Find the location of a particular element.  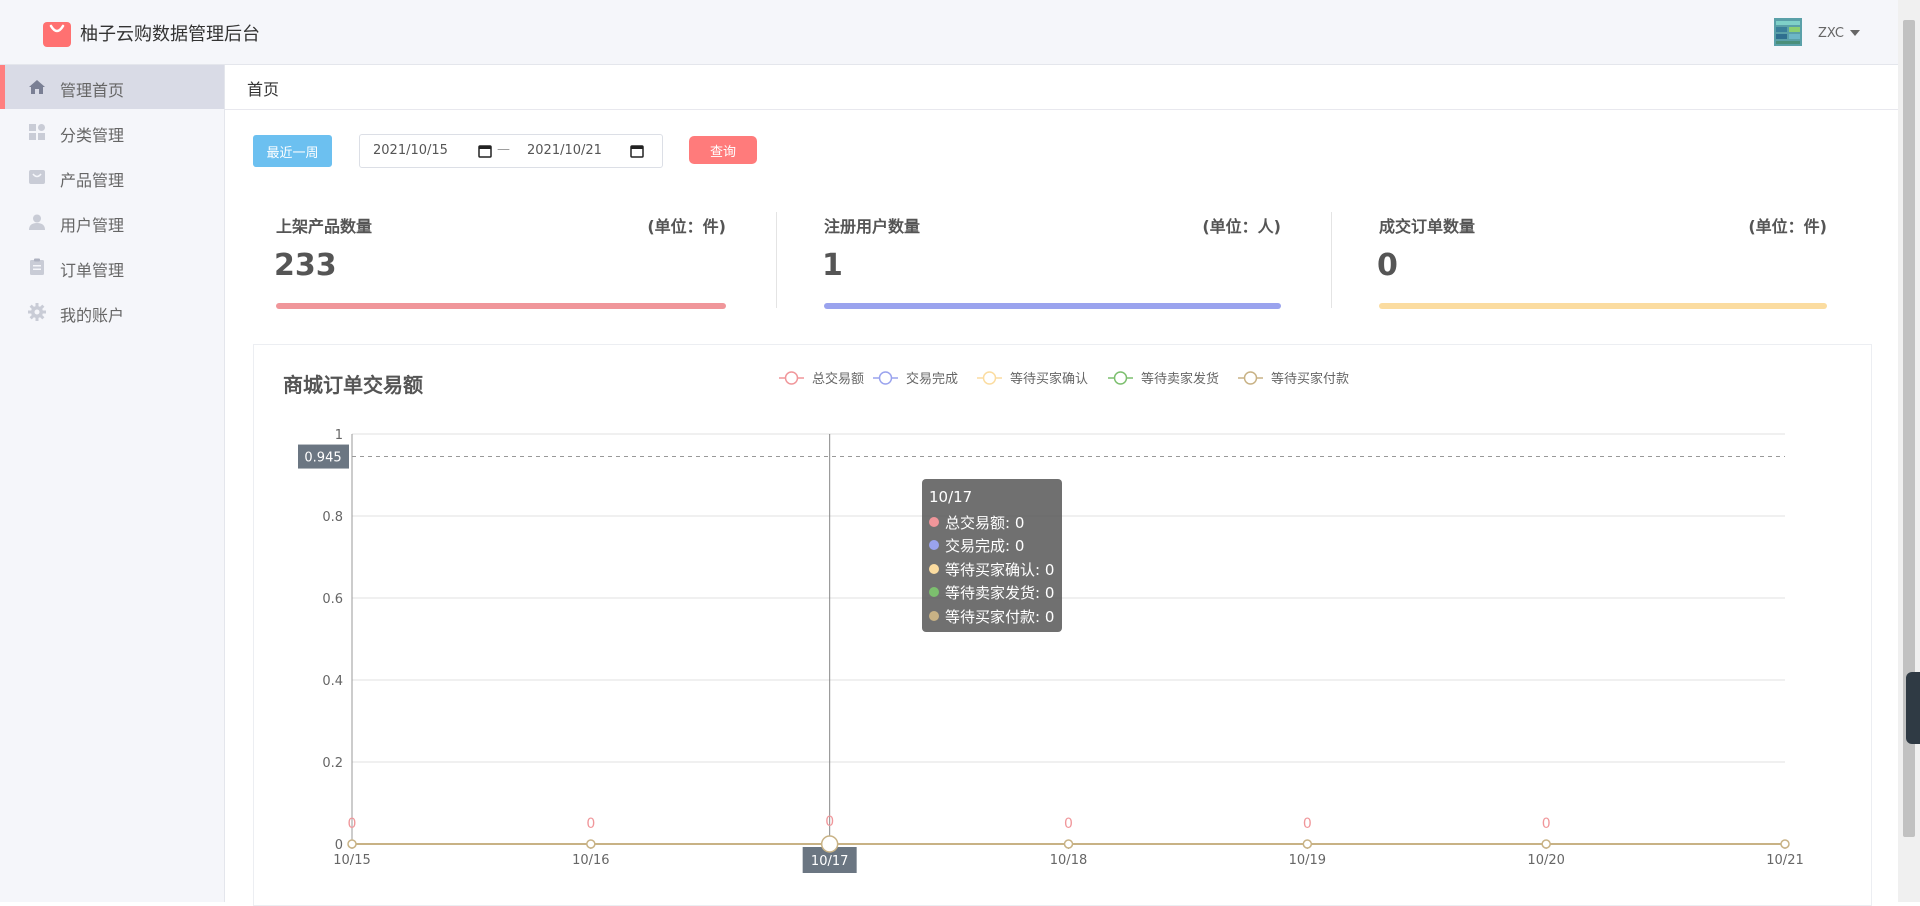

sidebar-item-home: 管理首页 is located at coordinates (112, 87).